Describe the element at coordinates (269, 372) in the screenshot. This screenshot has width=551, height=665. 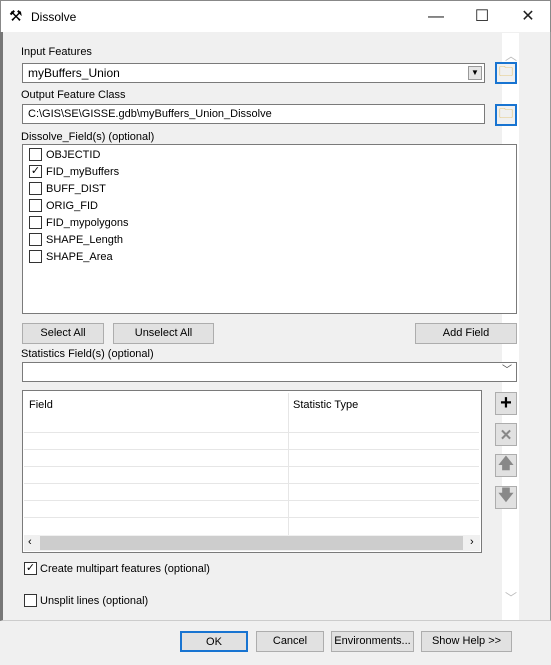
I see `statistics-field-combo: ﹀` at that location.